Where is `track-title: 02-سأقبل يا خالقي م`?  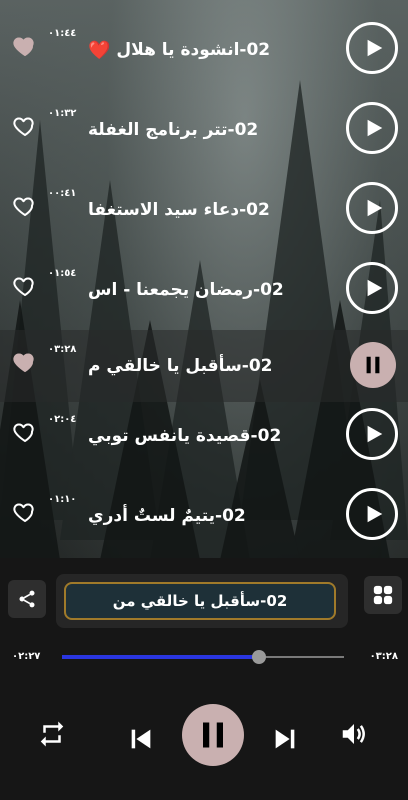
track-title: 02-سأقبل يا خالقي م is located at coordinates (193, 366).